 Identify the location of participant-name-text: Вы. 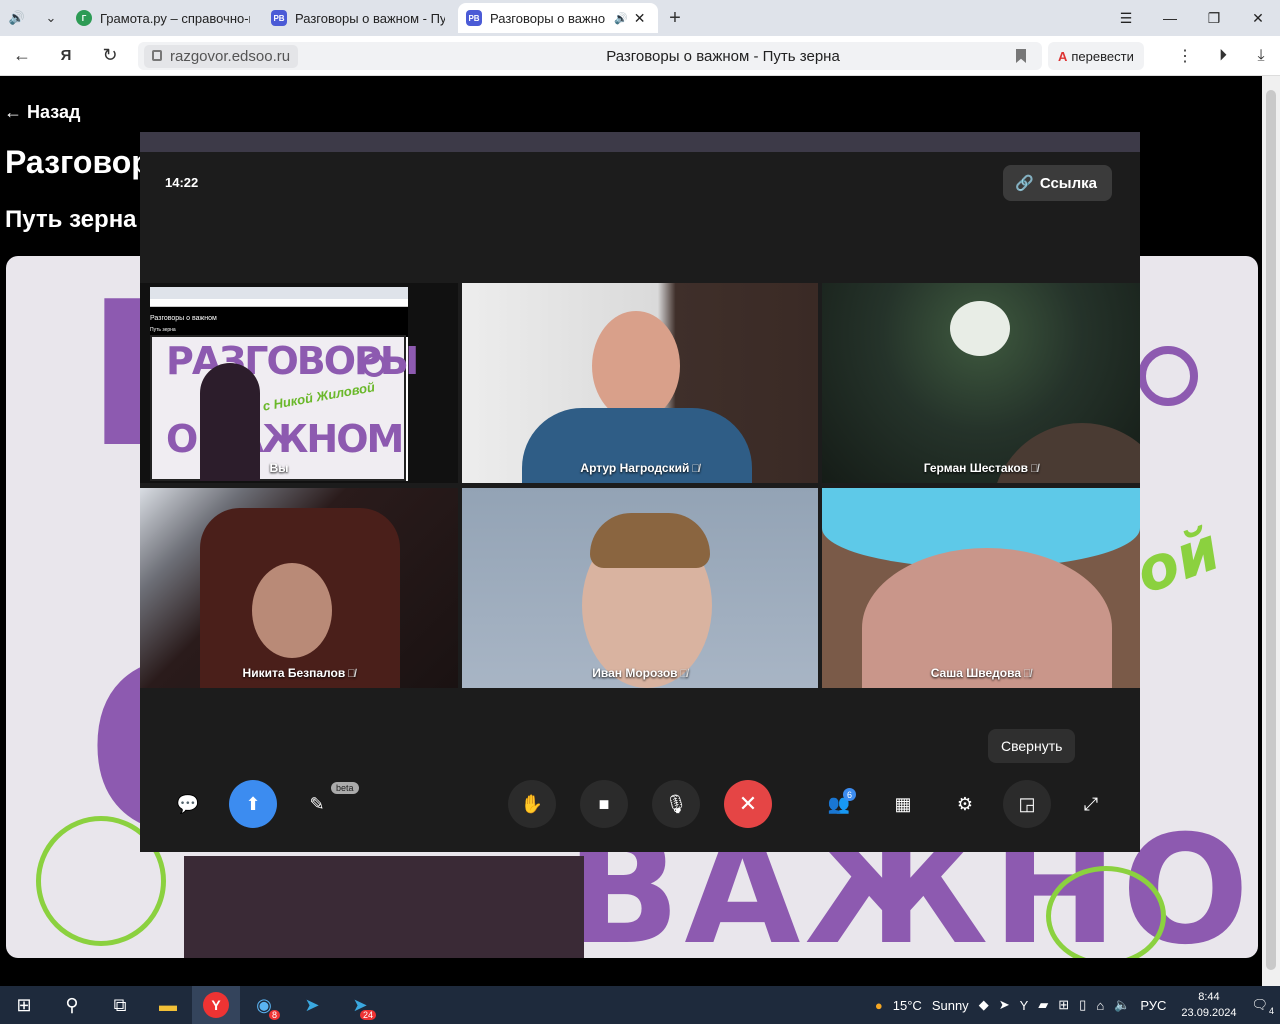
(279, 468).